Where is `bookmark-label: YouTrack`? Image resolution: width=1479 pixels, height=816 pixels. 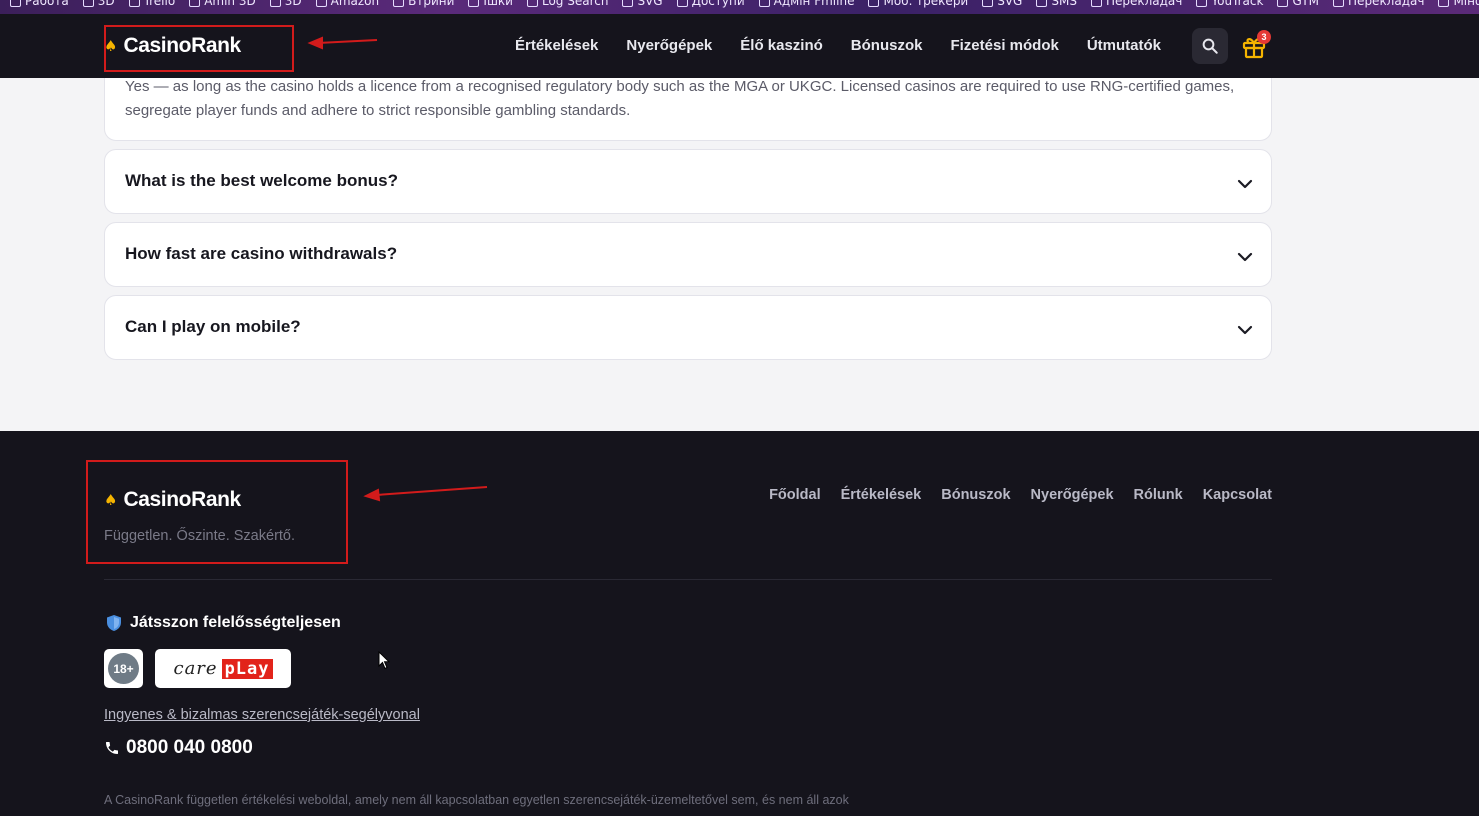 bookmark-label: YouTrack is located at coordinates (1237, 4).